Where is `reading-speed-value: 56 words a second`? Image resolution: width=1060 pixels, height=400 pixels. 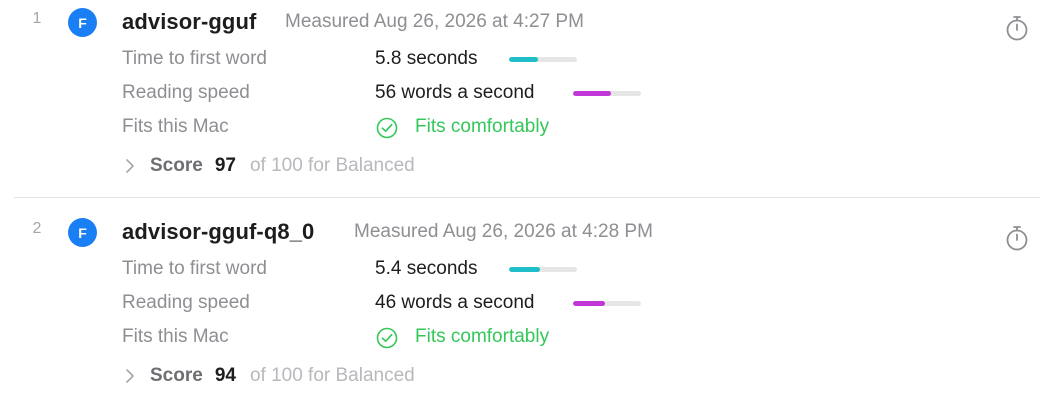 reading-speed-value: 56 words a second is located at coordinates (455, 92).